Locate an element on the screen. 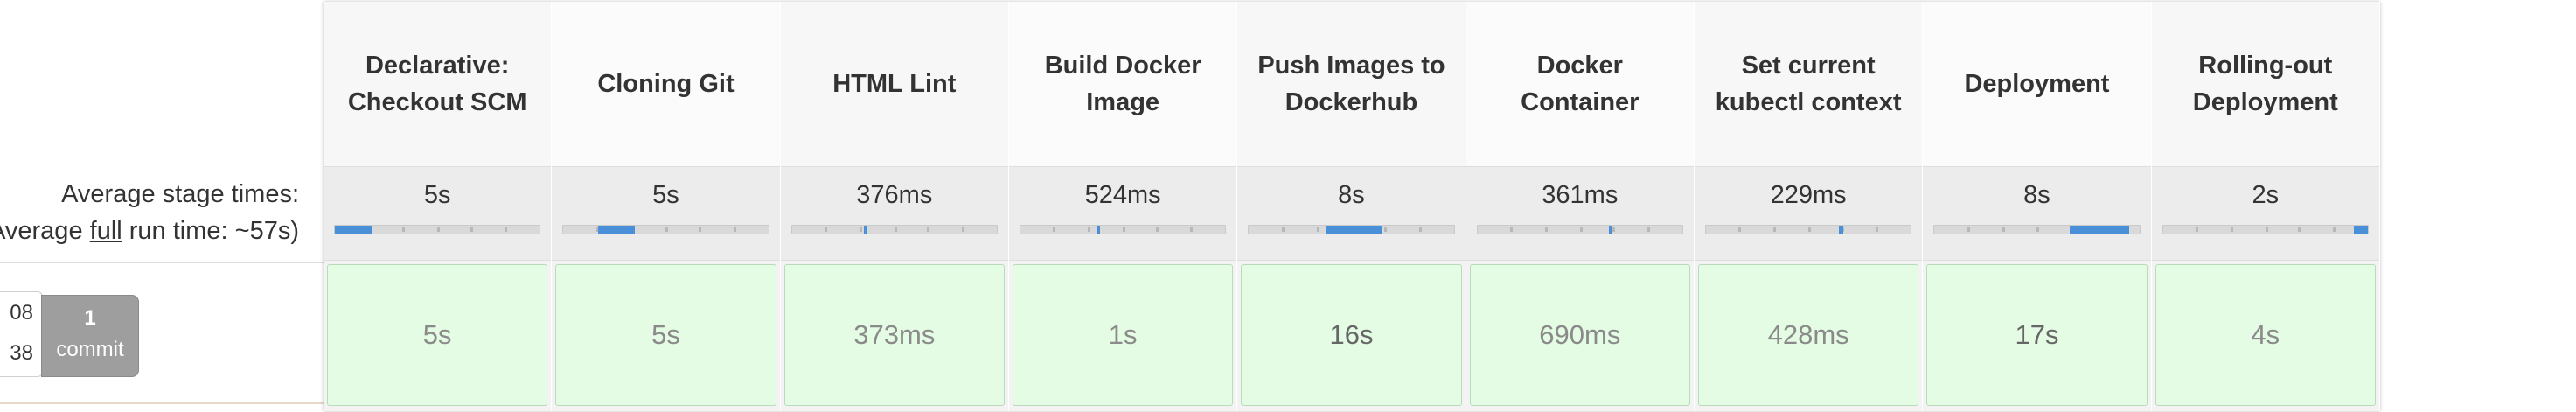 The width and height of the screenshot is (2576, 412). stage-column: Deployment 8s 17s is located at coordinates (2037, 207).